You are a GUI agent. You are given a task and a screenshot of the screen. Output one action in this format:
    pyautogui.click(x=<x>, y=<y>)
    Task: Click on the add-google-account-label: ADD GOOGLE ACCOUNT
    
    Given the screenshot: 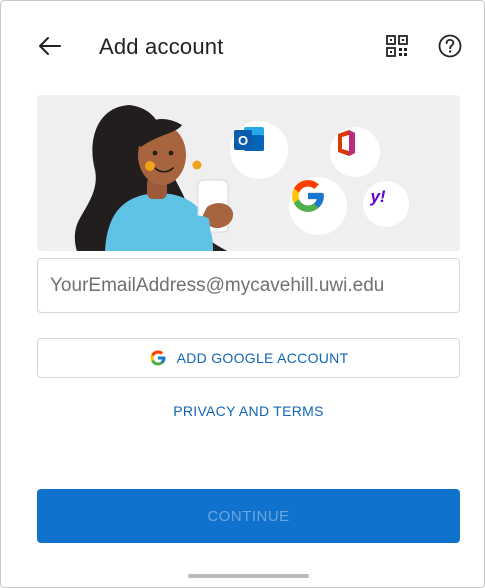 What is the action you would take?
    pyautogui.click(x=262, y=358)
    